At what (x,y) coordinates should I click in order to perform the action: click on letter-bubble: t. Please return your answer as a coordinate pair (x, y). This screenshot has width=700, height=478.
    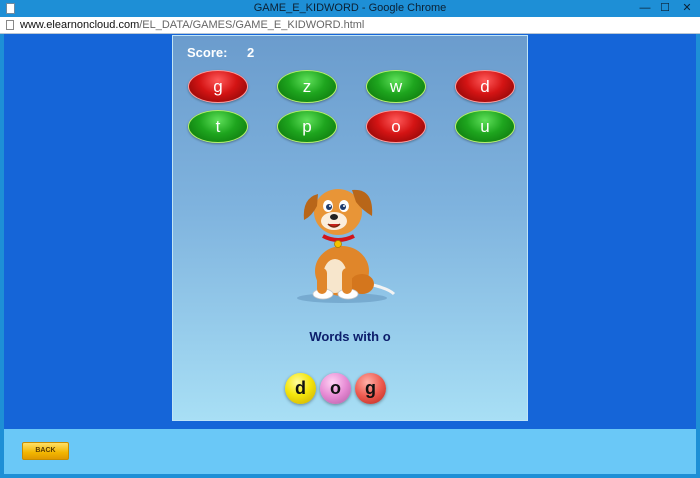
    Looking at the image, I should click on (218, 126).